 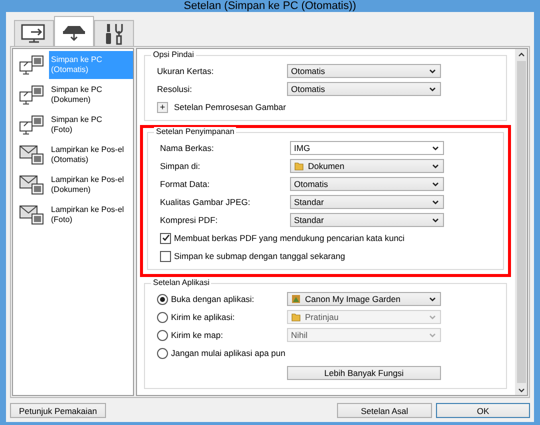 What do you see at coordinates (228, 353) in the screenshot?
I see `radio-label: Jangan mulai aplikasi apa pun` at bounding box center [228, 353].